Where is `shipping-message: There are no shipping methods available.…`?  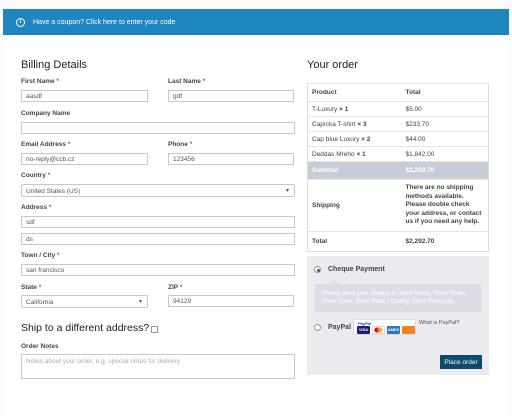
shipping-message: There are no shipping methods available.… is located at coordinates (445, 205).